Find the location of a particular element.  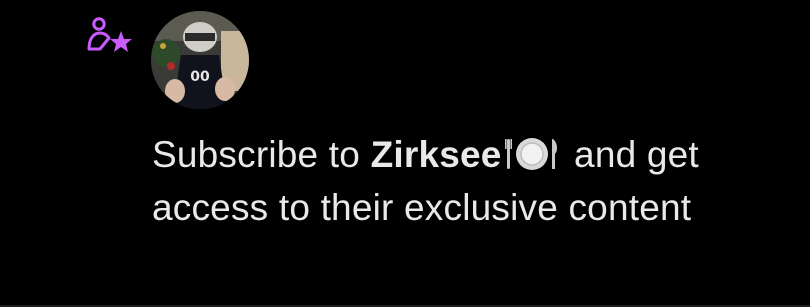

account-name: Zirksee is located at coordinates (436, 154).